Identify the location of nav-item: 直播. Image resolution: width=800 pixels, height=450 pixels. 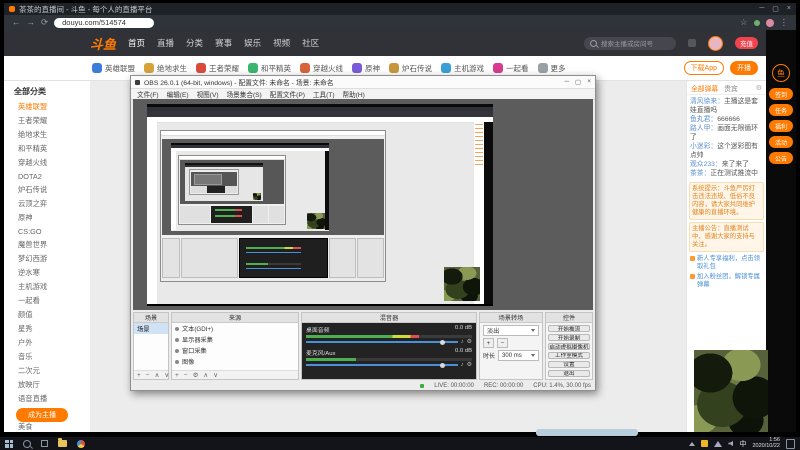
(165, 43).